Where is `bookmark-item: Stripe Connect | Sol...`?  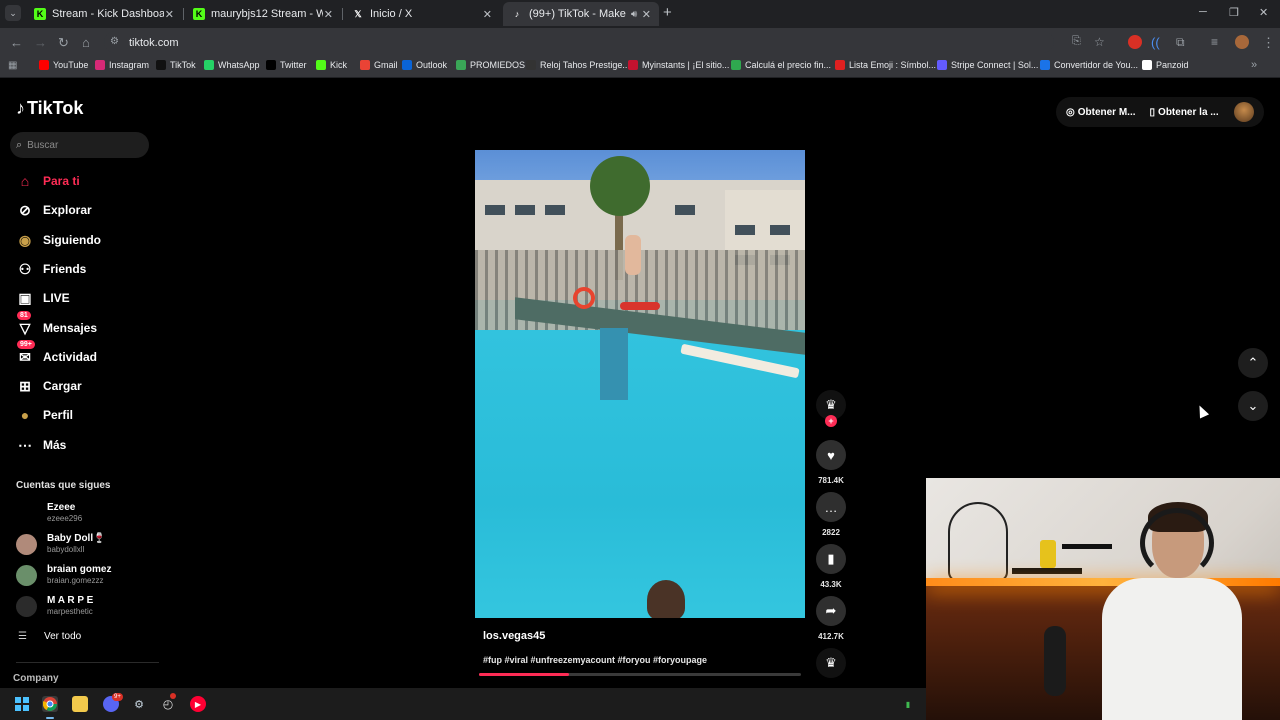 bookmark-item: Stripe Connect | Sol... is located at coordinates (987, 65).